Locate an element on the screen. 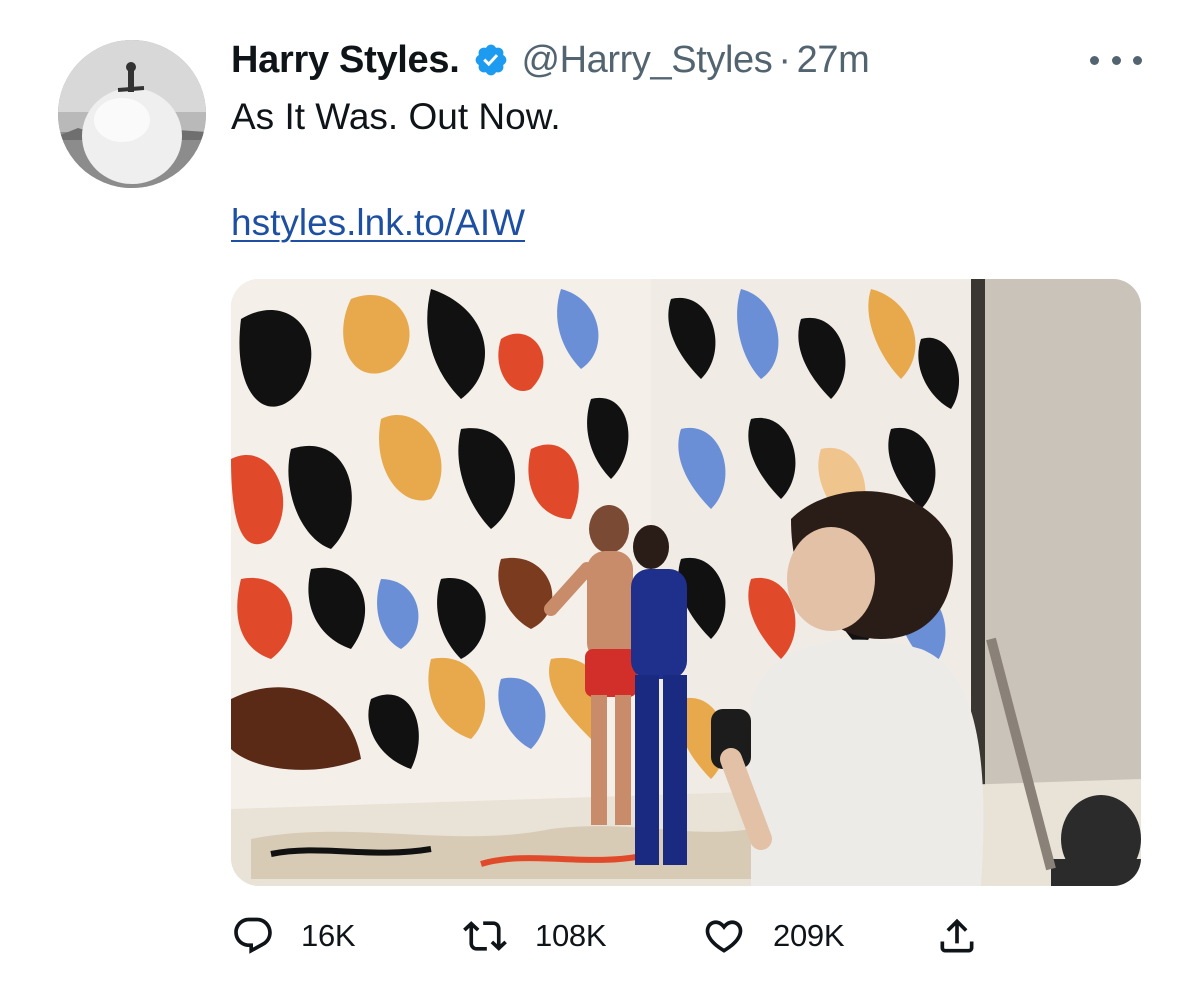  share-upload-icon is located at coordinates (957, 935).